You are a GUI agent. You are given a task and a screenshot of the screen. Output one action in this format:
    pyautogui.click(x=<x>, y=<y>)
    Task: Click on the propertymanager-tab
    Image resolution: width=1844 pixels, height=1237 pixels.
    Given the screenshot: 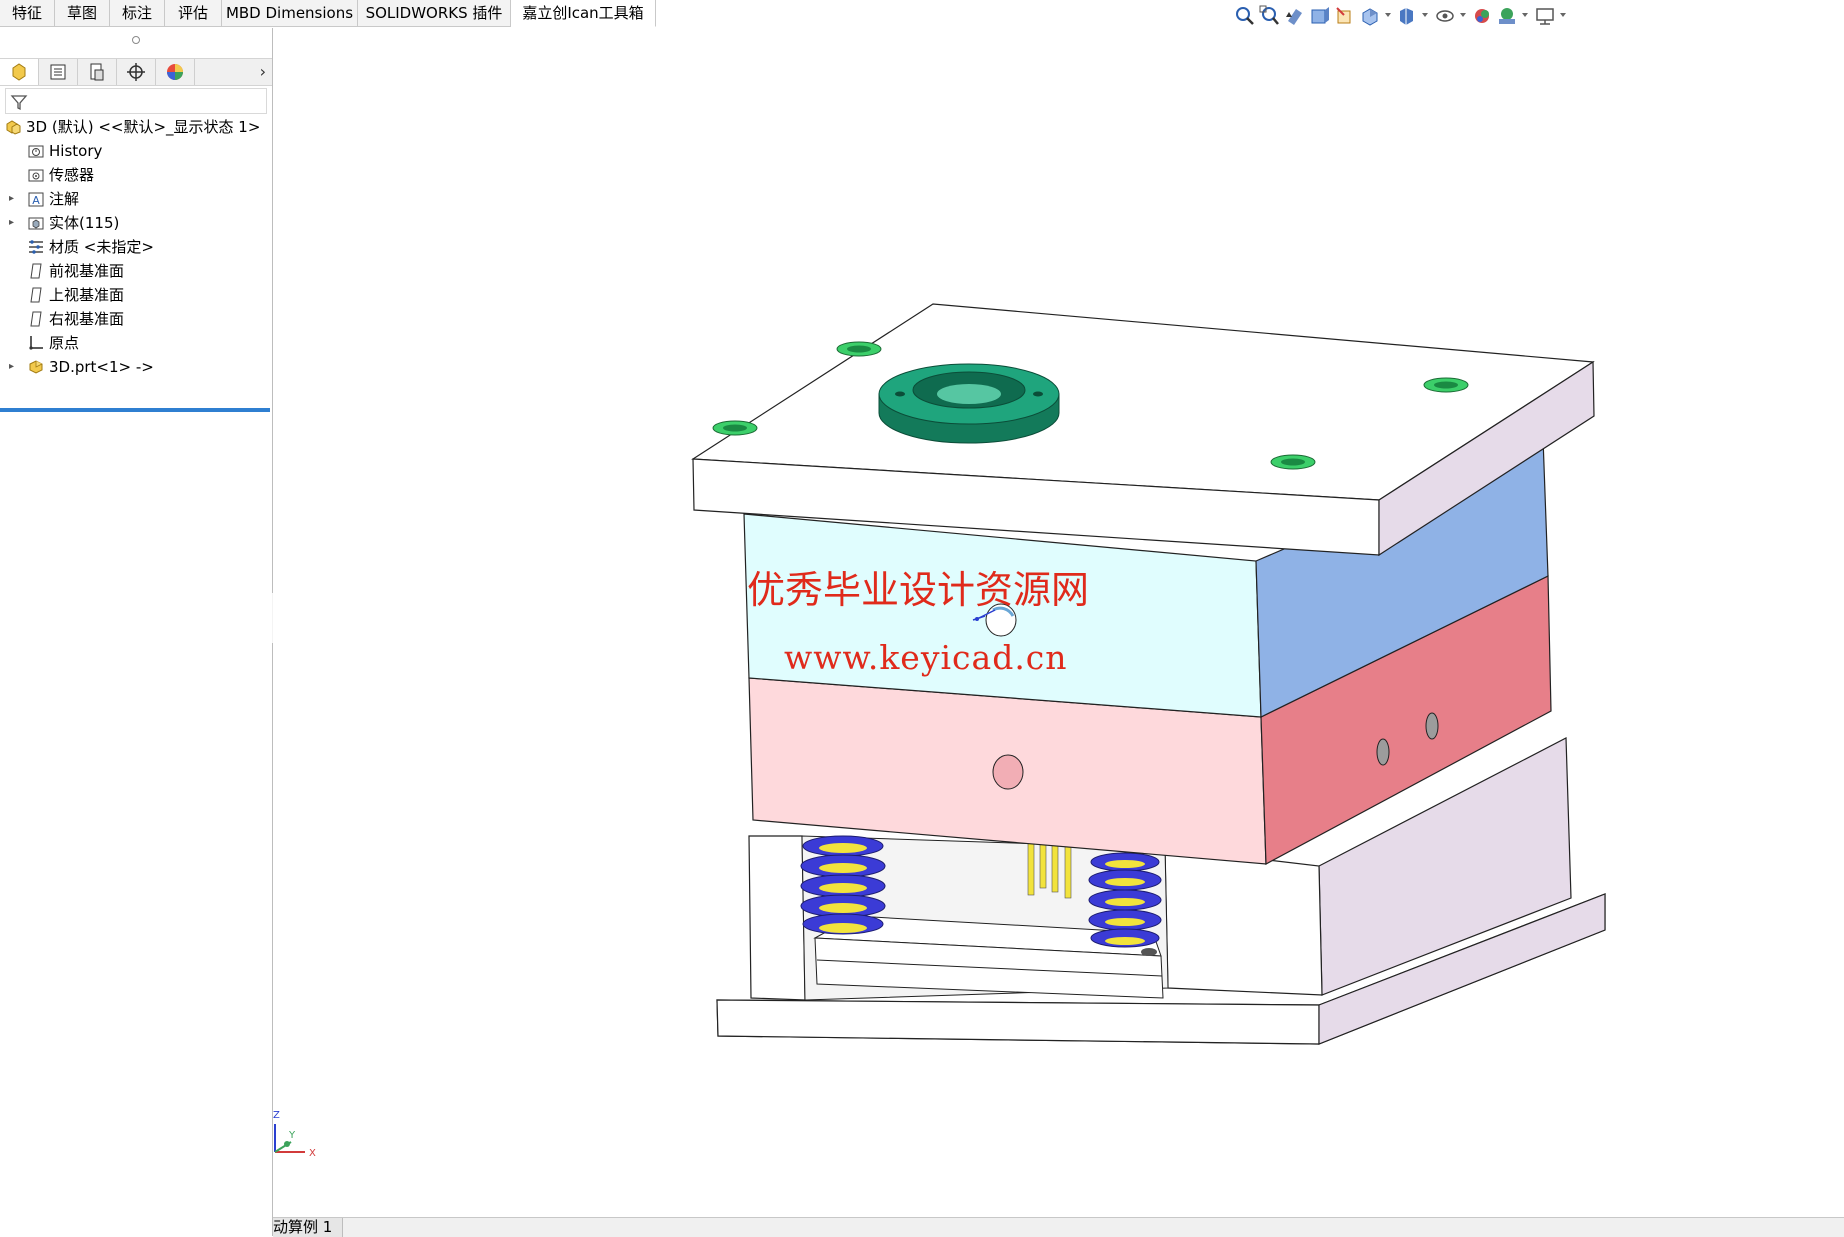 What is the action you would take?
    pyautogui.click(x=58, y=72)
    